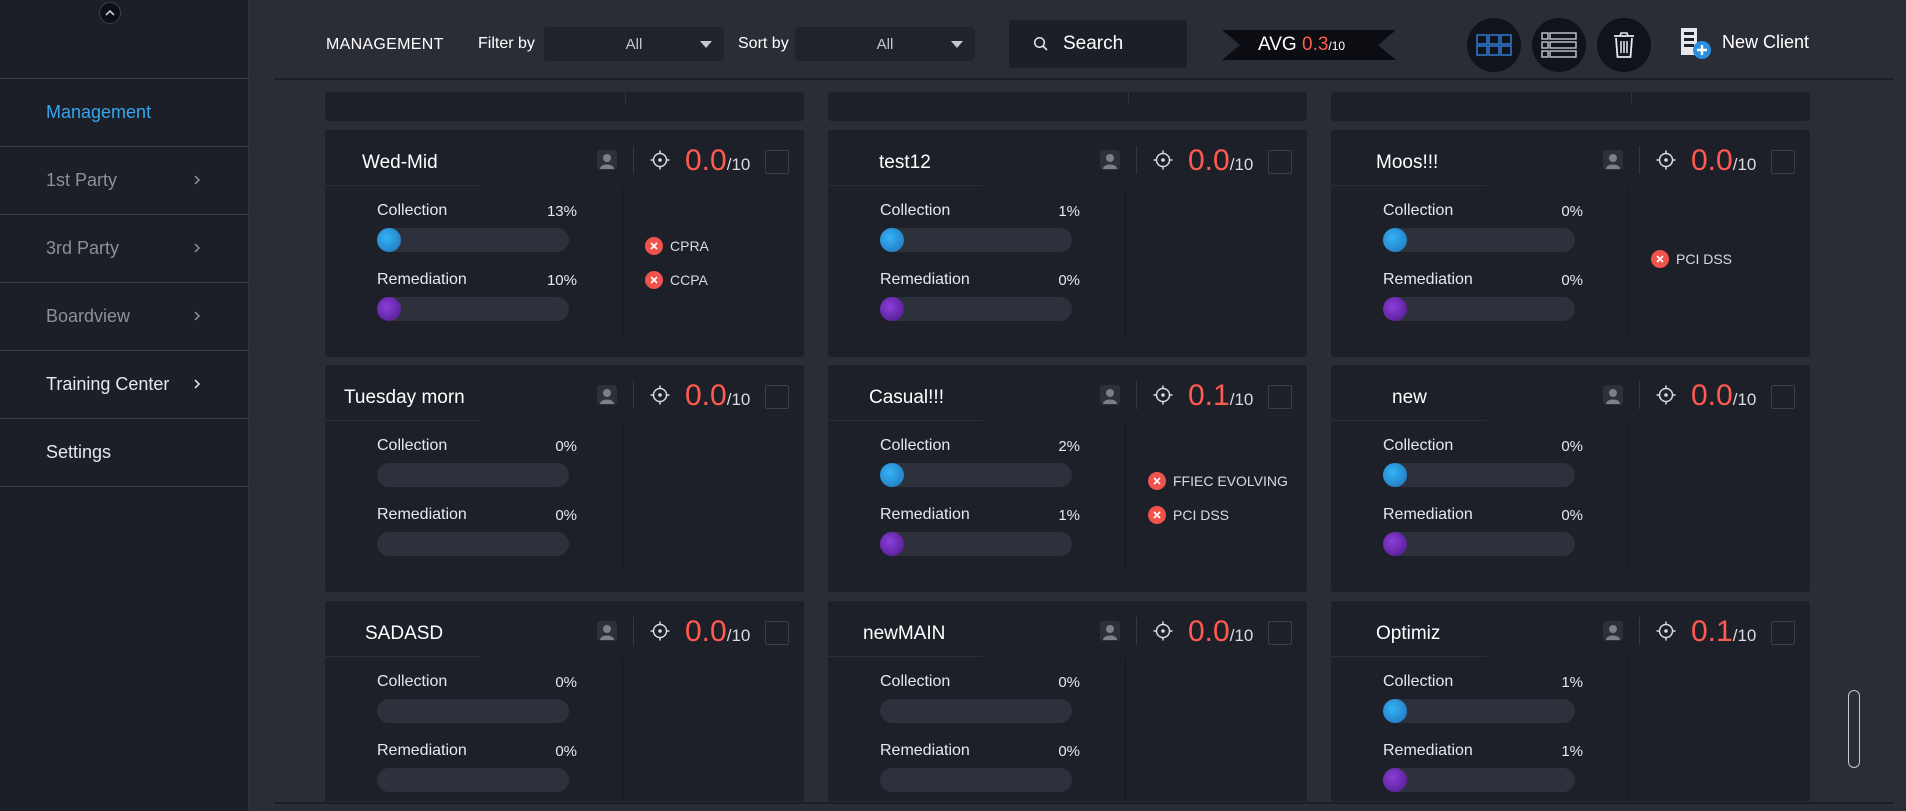 Image resolution: width=1906 pixels, height=811 pixels. Describe the element at coordinates (124, 317) in the screenshot. I see `sidebar-item-boardview: Boardview` at that location.